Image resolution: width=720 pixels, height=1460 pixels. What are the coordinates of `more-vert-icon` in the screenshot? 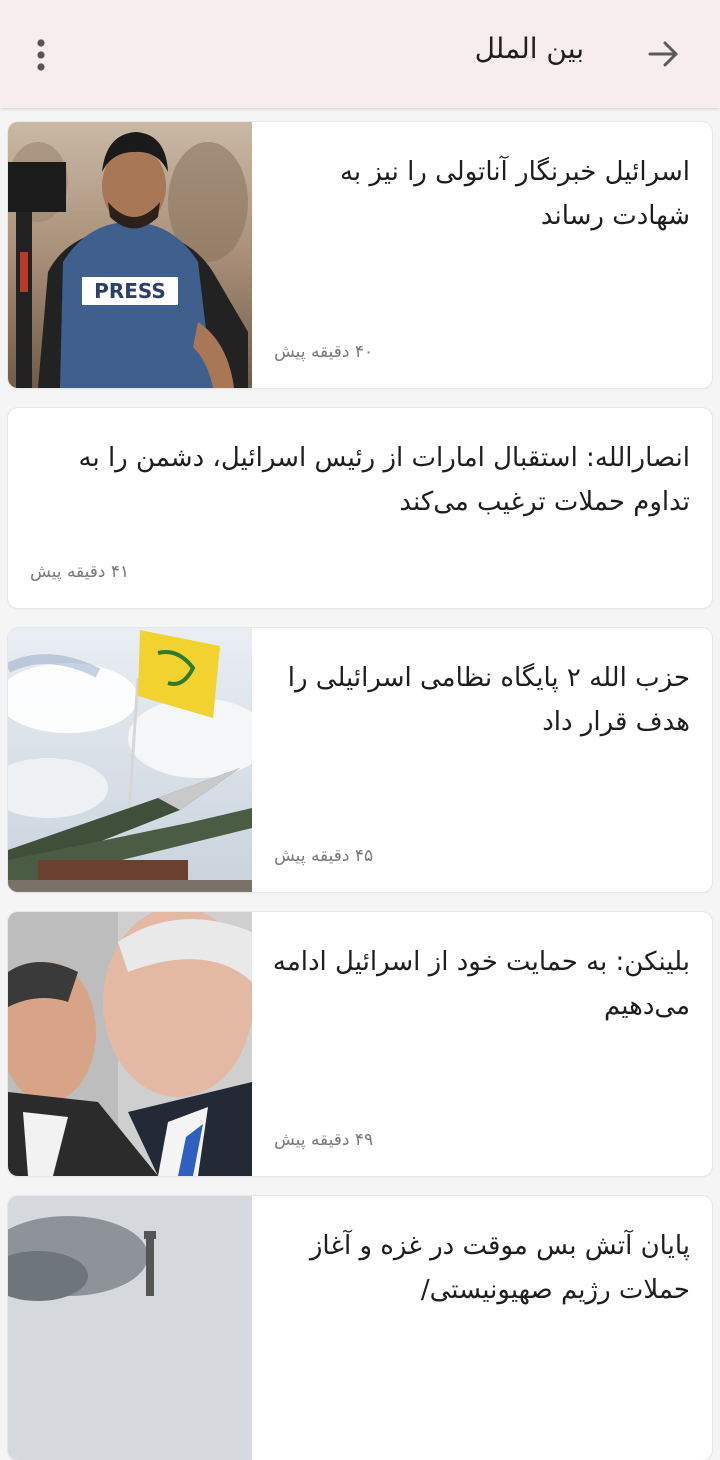 It's located at (41, 55).